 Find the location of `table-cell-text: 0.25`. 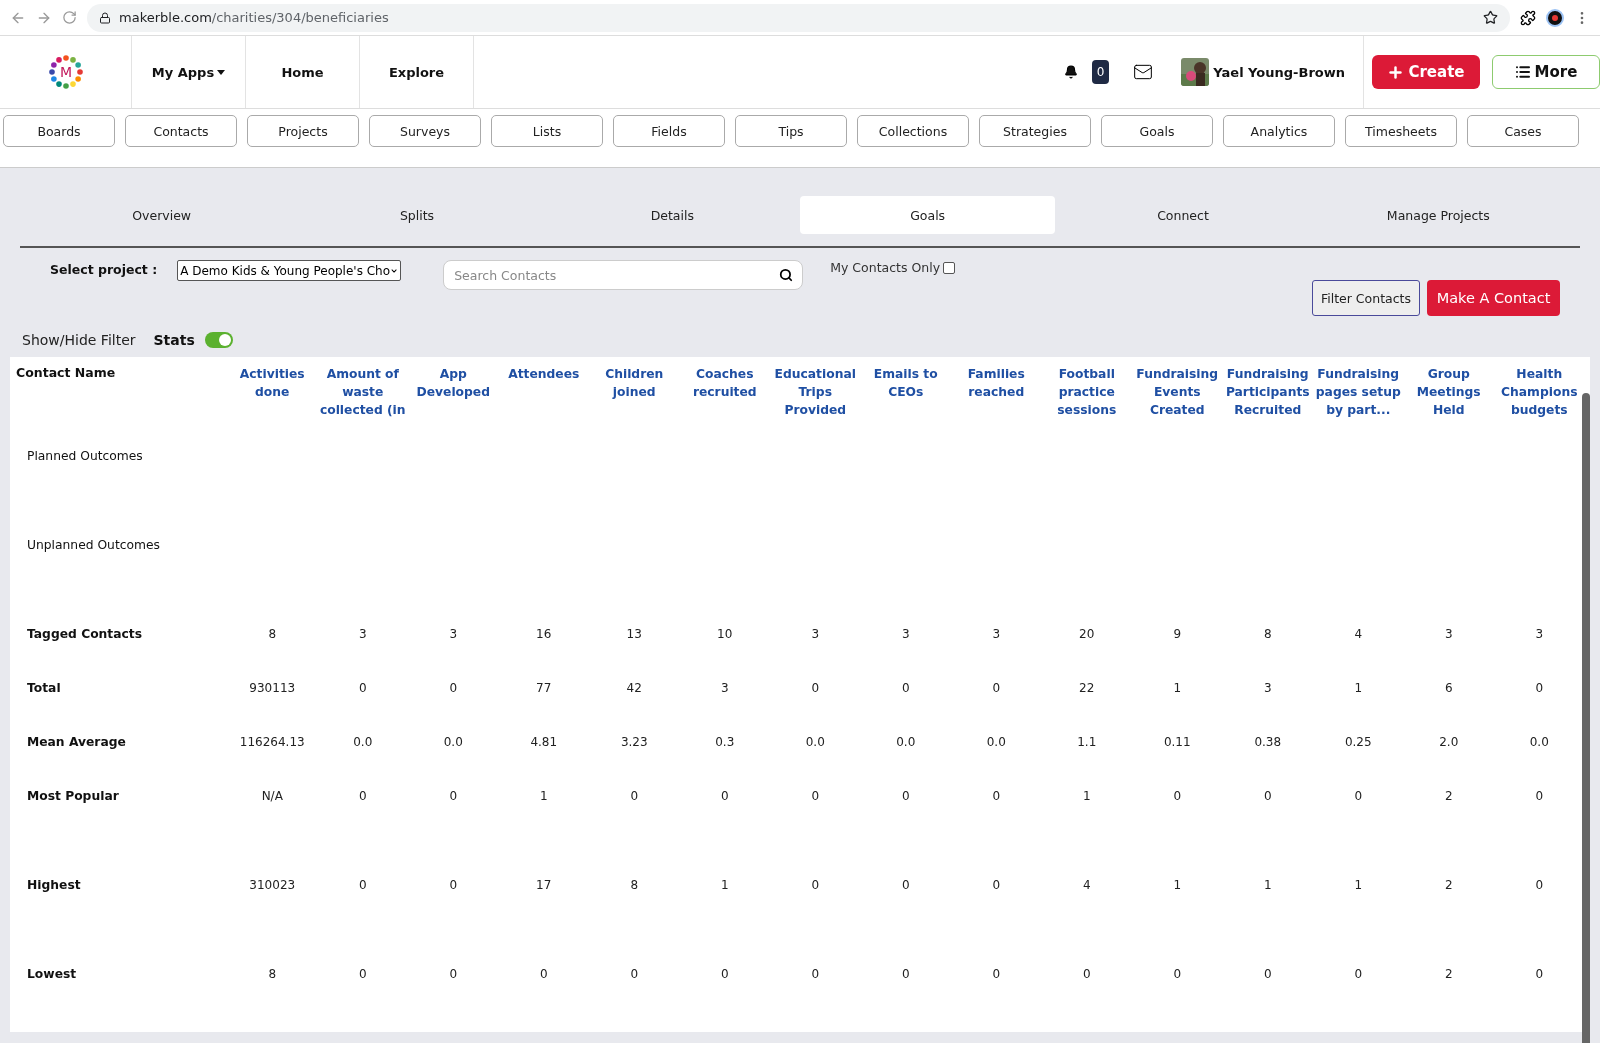

table-cell-text: 0.25 is located at coordinates (1358, 743).